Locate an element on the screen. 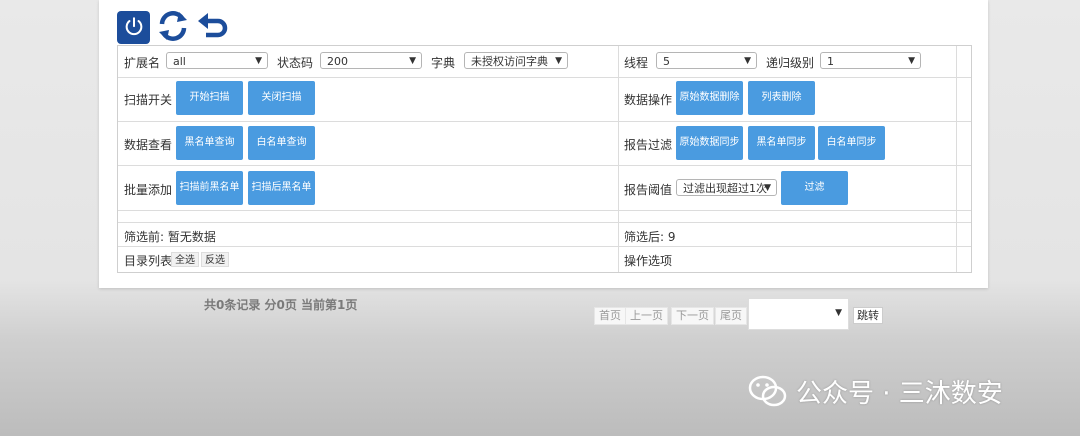 This screenshot has width=1080, height=436. sync-blacklist-button: 黑名单同步 is located at coordinates (781, 143).